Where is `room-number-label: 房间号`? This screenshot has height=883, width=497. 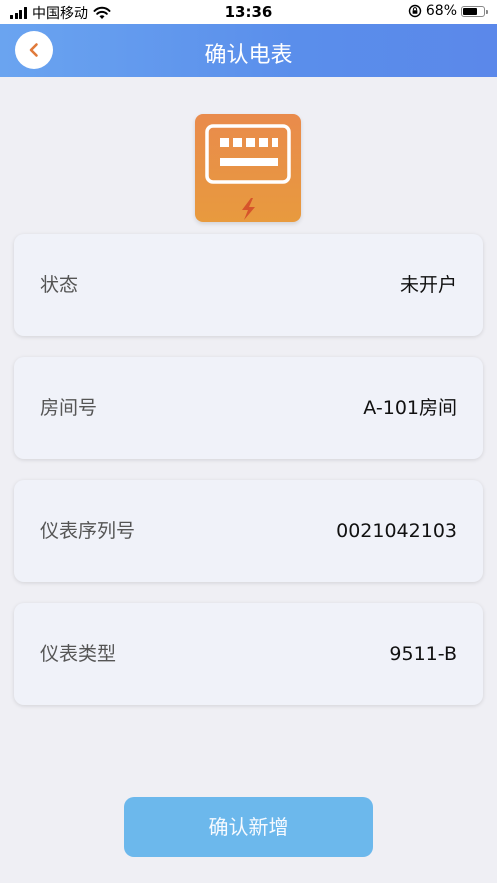
room-number-label: 房间号 is located at coordinates (69, 408).